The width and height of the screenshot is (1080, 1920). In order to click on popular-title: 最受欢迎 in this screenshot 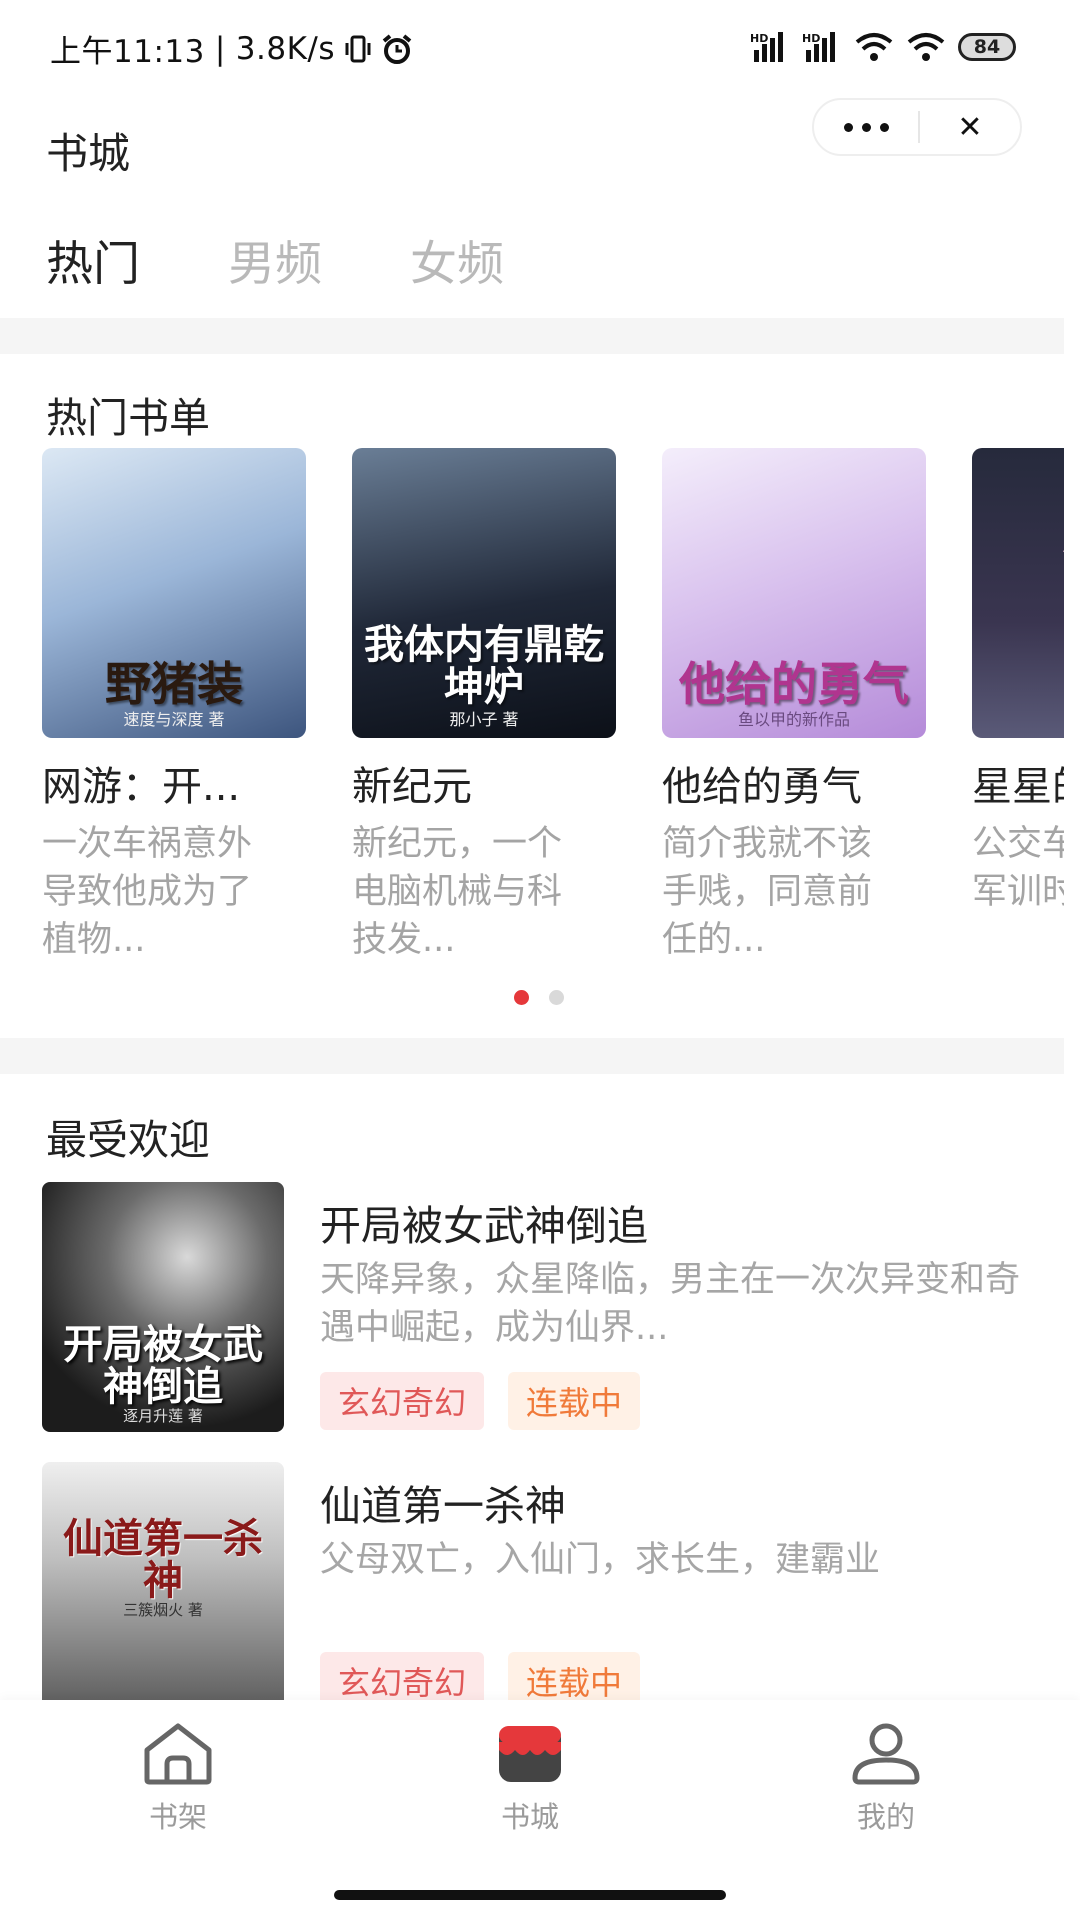, I will do `click(128, 1140)`.